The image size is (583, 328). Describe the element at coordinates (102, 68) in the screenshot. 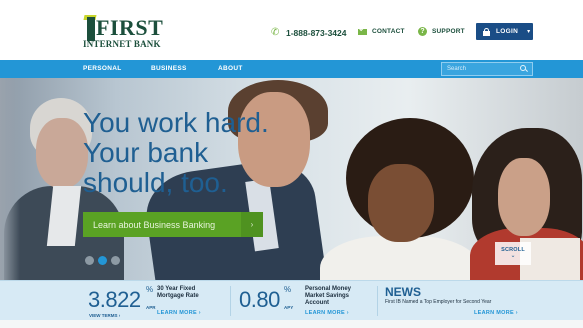

I see `nav-item-personal: PERSONAL` at that location.